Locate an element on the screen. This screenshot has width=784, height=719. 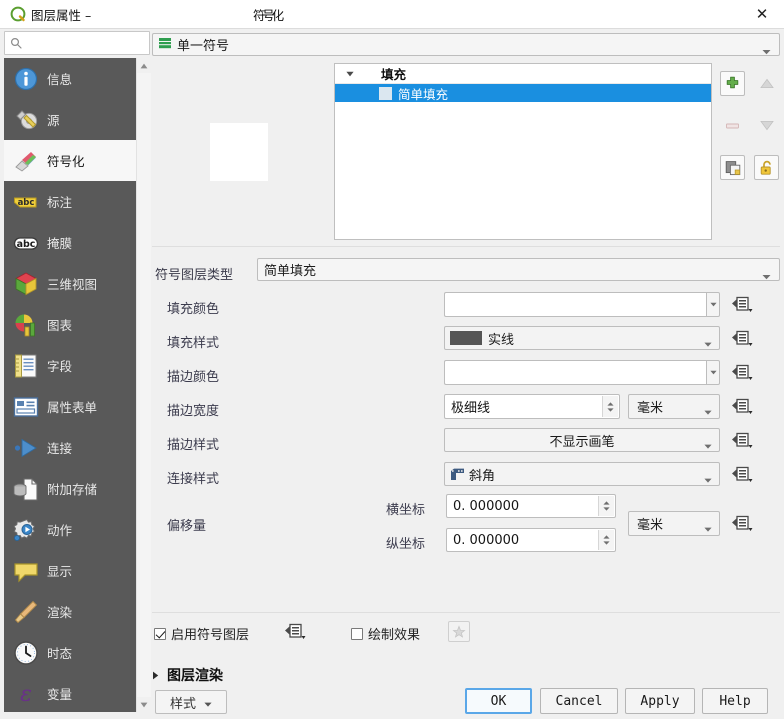
fill-style-combo: 实线 is located at coordinates (582, 338).